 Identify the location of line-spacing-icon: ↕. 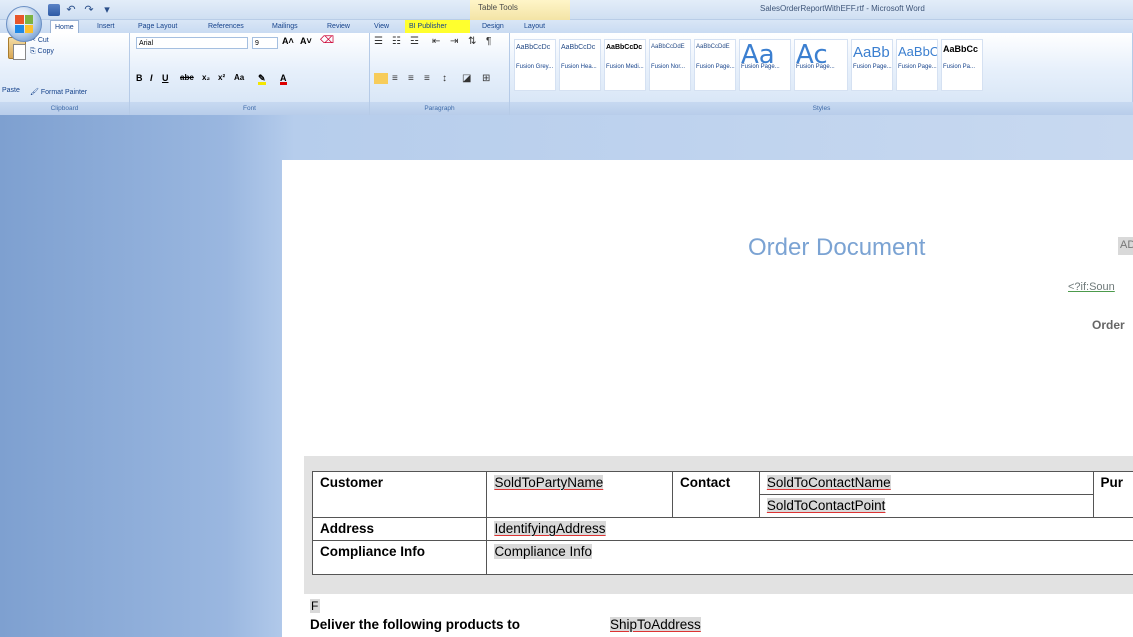
(444, 78).